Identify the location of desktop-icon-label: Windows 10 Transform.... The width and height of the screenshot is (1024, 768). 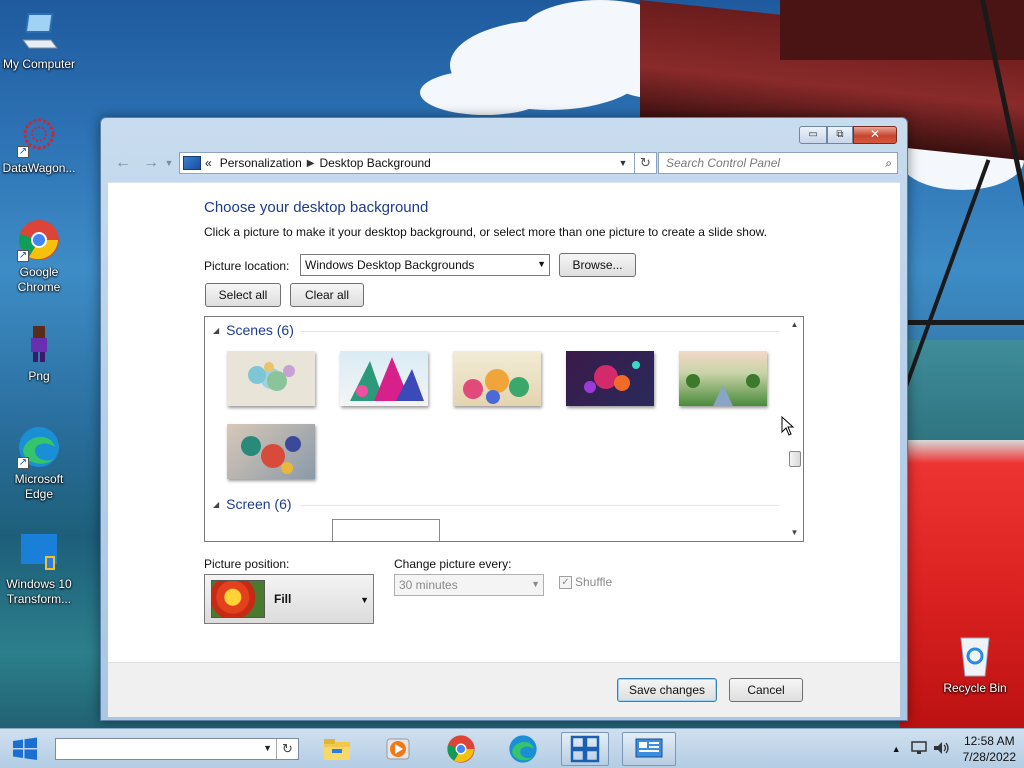
(39, 591).